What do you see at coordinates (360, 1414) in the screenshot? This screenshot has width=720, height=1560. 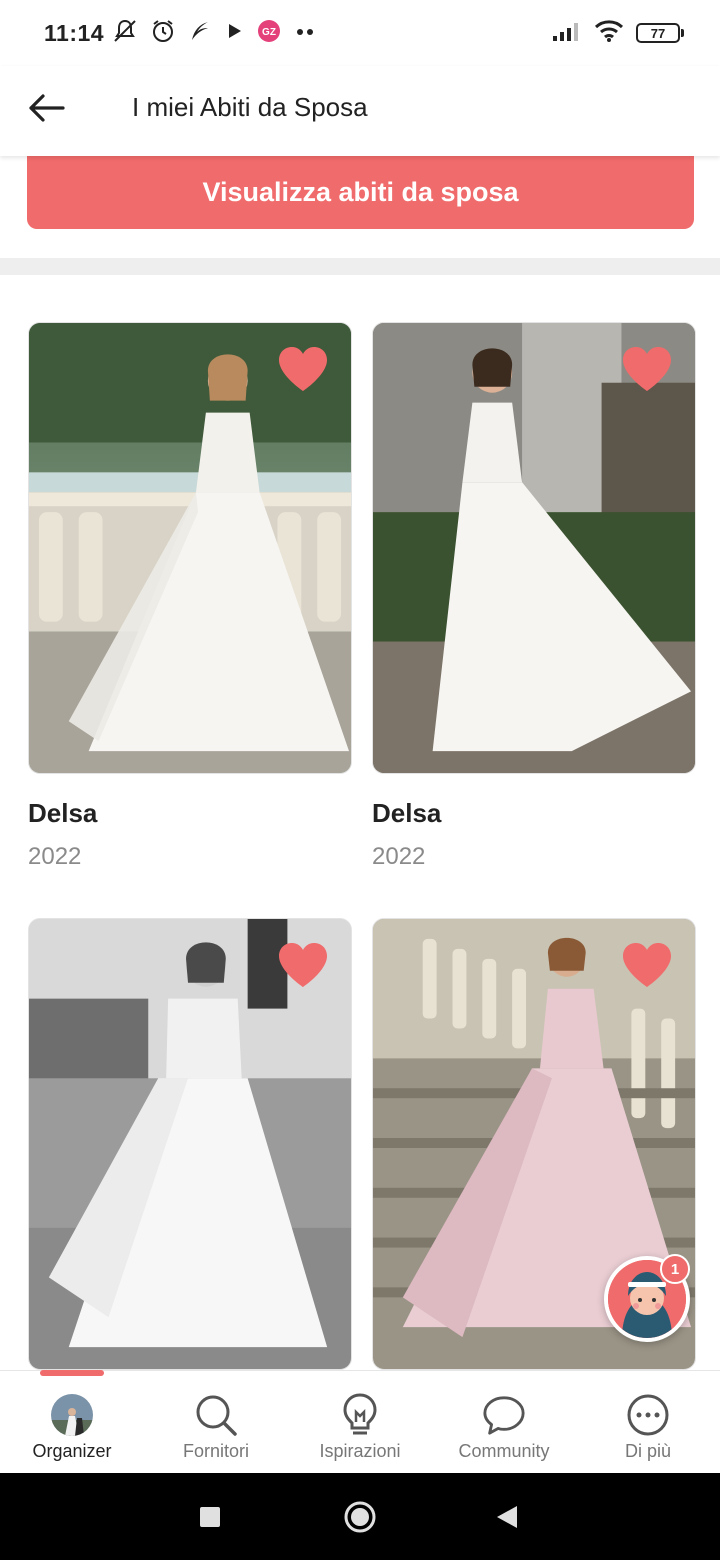 I see `lightbulb-icon` at bounding box center [360, 1414].